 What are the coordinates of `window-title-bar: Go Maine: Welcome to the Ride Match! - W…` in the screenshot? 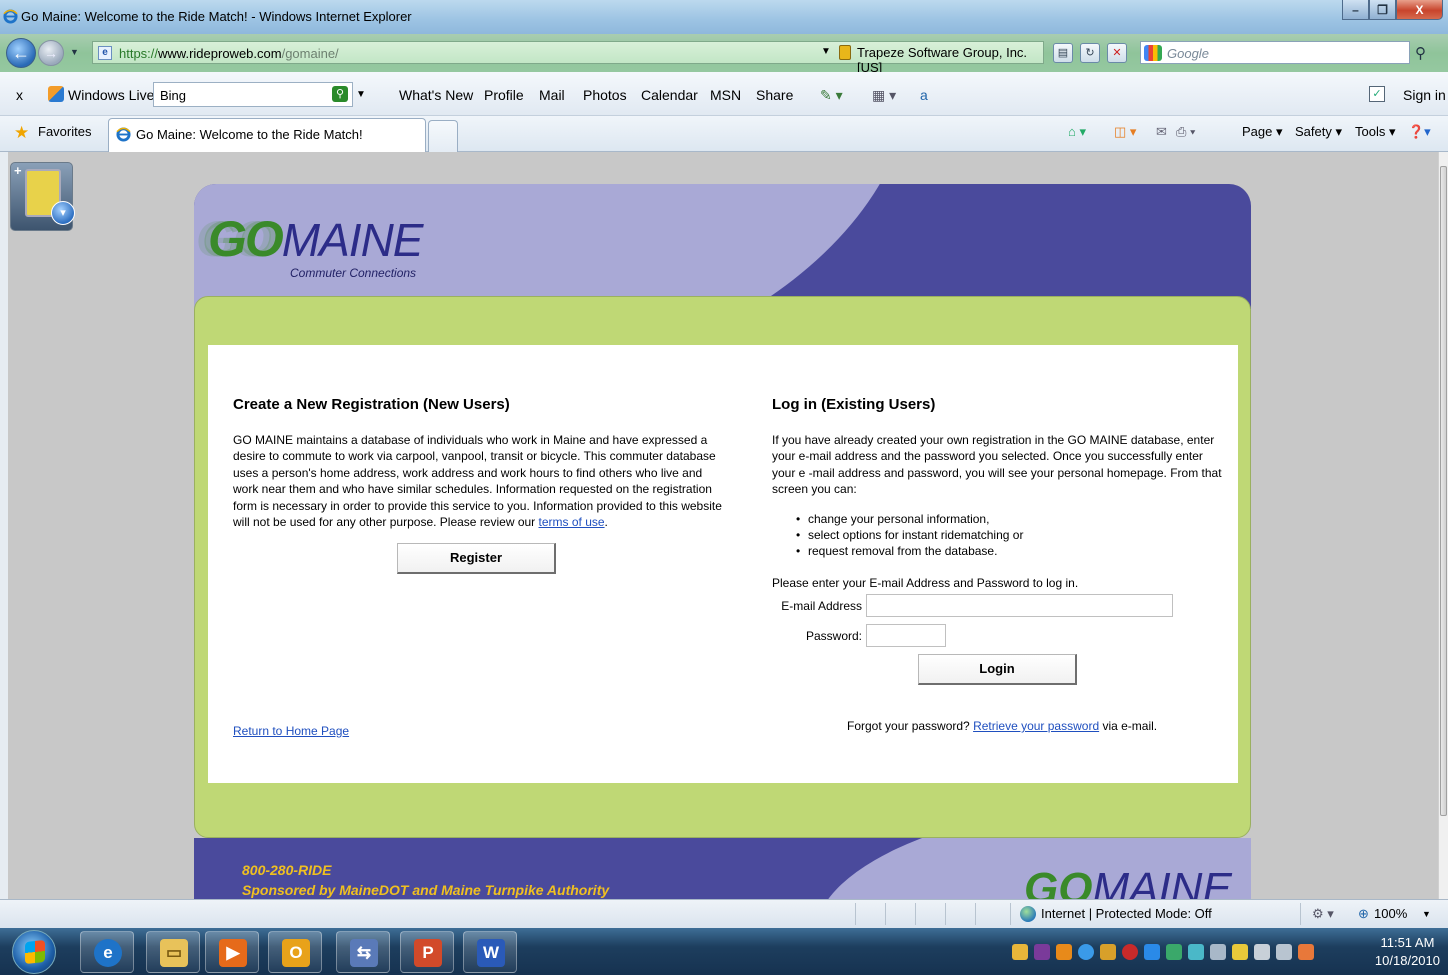 It's located at (724, 17).